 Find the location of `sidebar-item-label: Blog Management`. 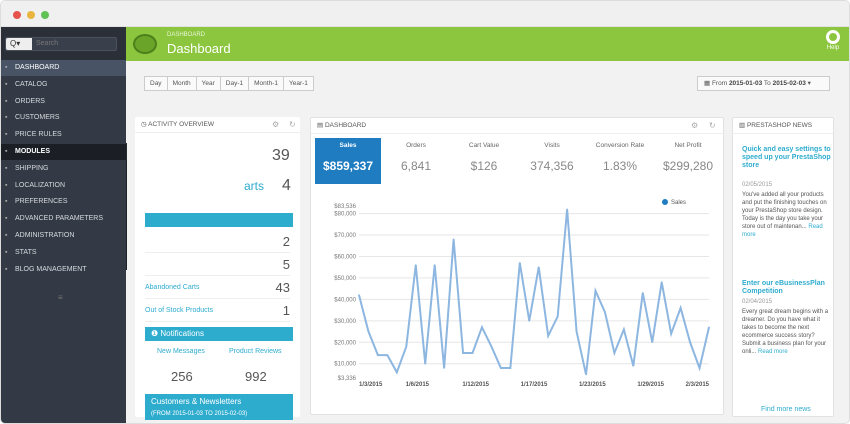

sidebar-item-label: Blog Management is located at coordinates (51, 269).